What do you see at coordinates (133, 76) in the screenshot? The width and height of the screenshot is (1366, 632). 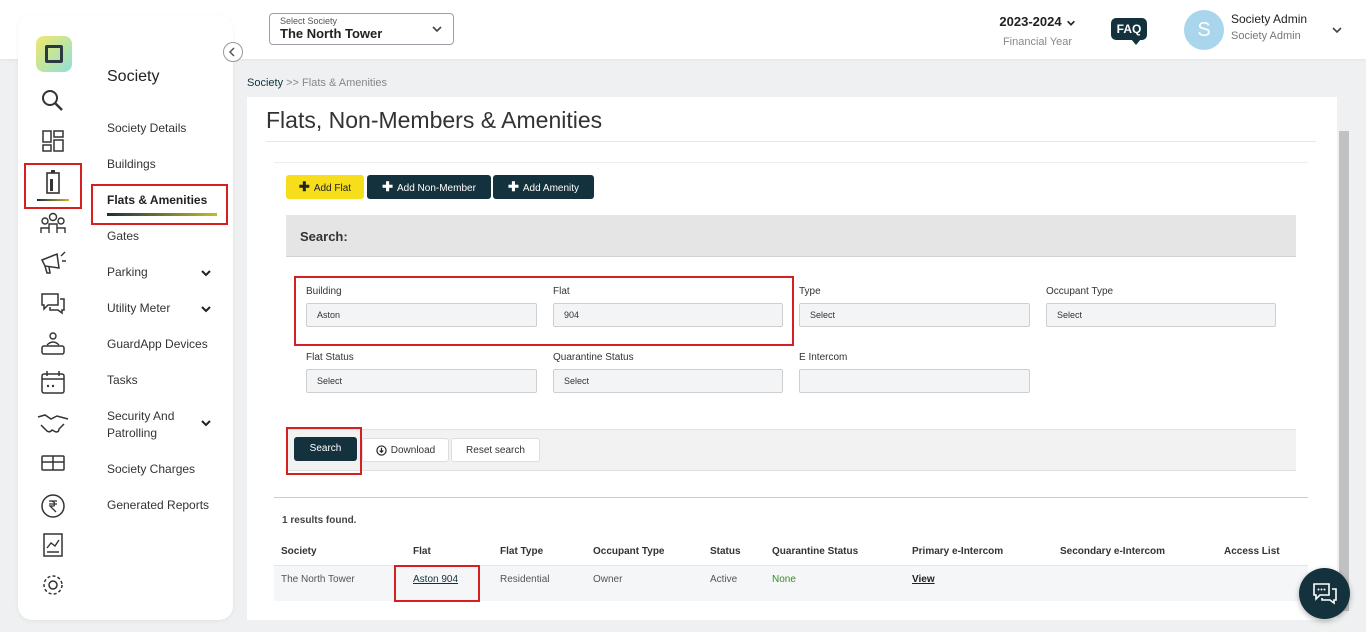 I see `sidebar-section-title: Society` at bounding box center [133, 76].